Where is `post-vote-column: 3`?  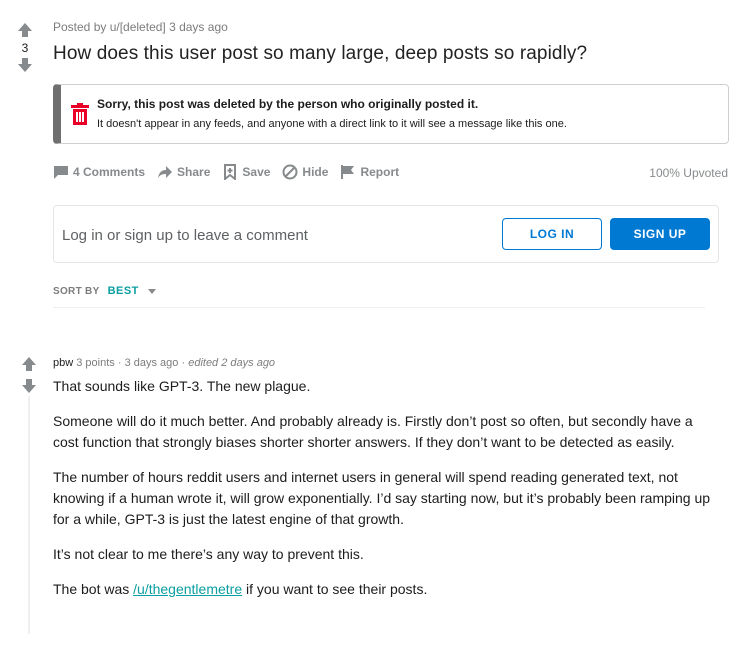
post-vote-column: 3 is located at coordinates (25, 47).